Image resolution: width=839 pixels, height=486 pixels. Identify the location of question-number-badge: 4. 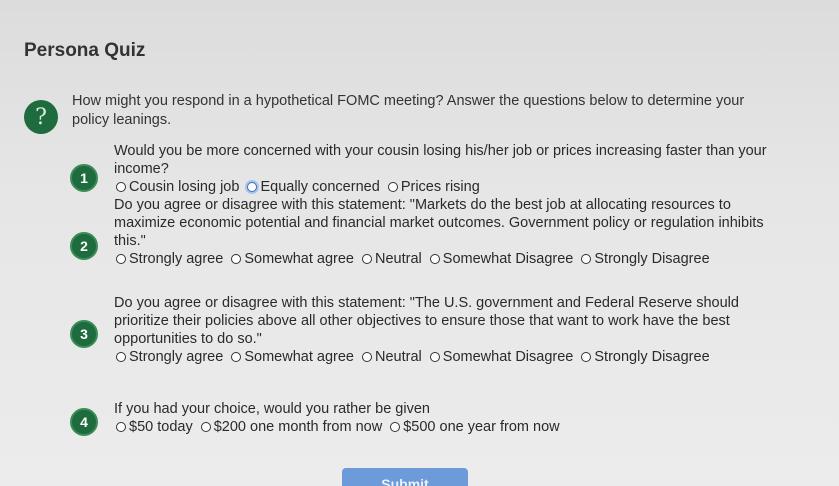
(84, 422).